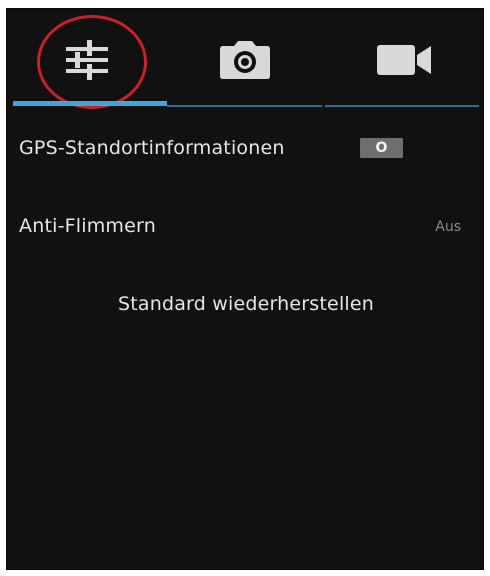 Image resolution: width=490 pixels, height=576 pixels. What do you see at coordinates (246, 304) in the screenshot?
I see `reset-defaults-button: Standard wiederherstellen` at bounding box center [246, 304].